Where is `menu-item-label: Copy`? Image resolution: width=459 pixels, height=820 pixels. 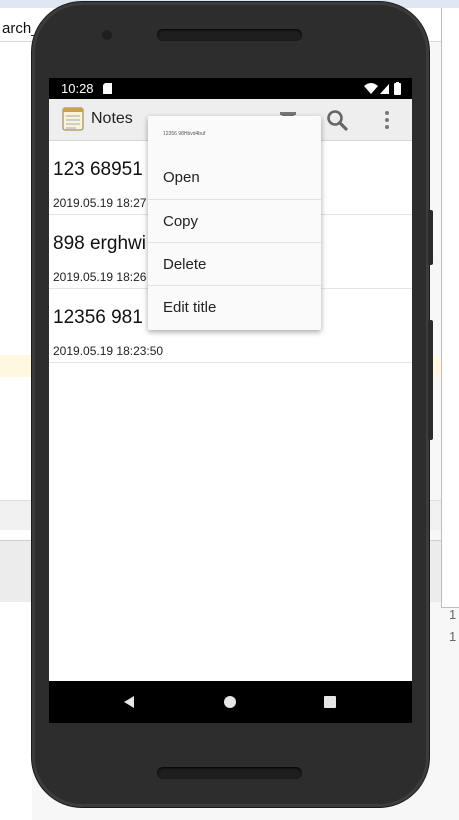 menu-item-label: Copy is located at coordinates (181, 221).